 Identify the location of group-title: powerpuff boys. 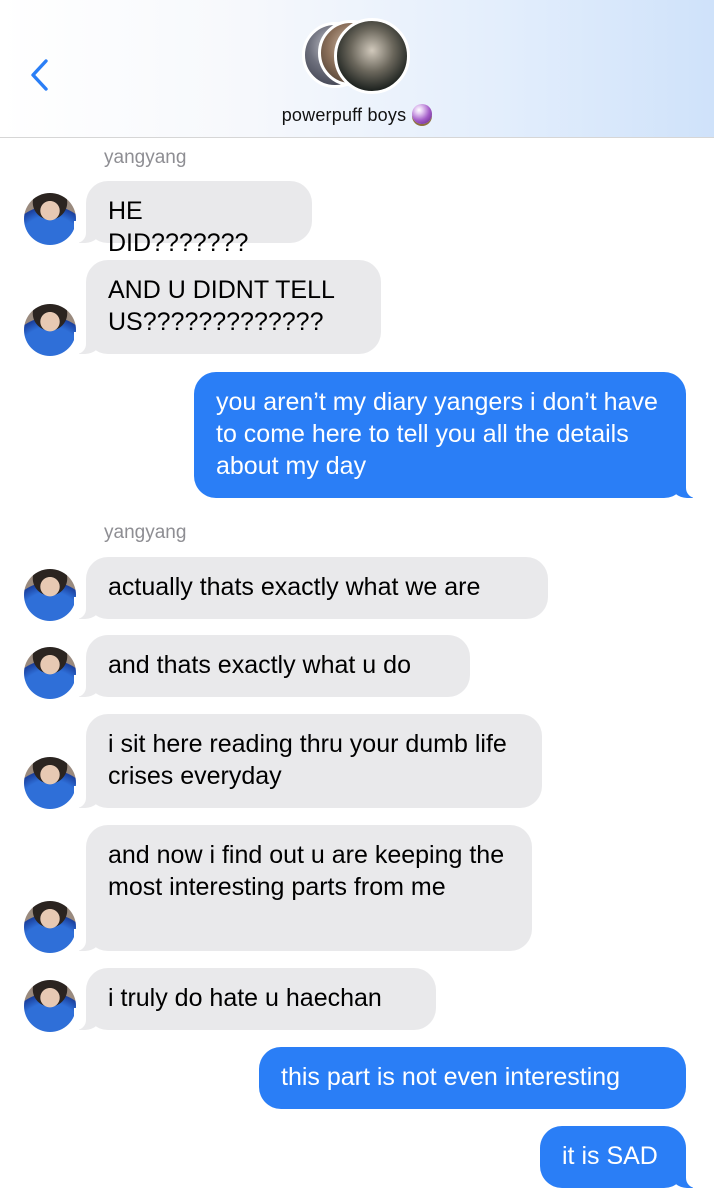
(357, 115).